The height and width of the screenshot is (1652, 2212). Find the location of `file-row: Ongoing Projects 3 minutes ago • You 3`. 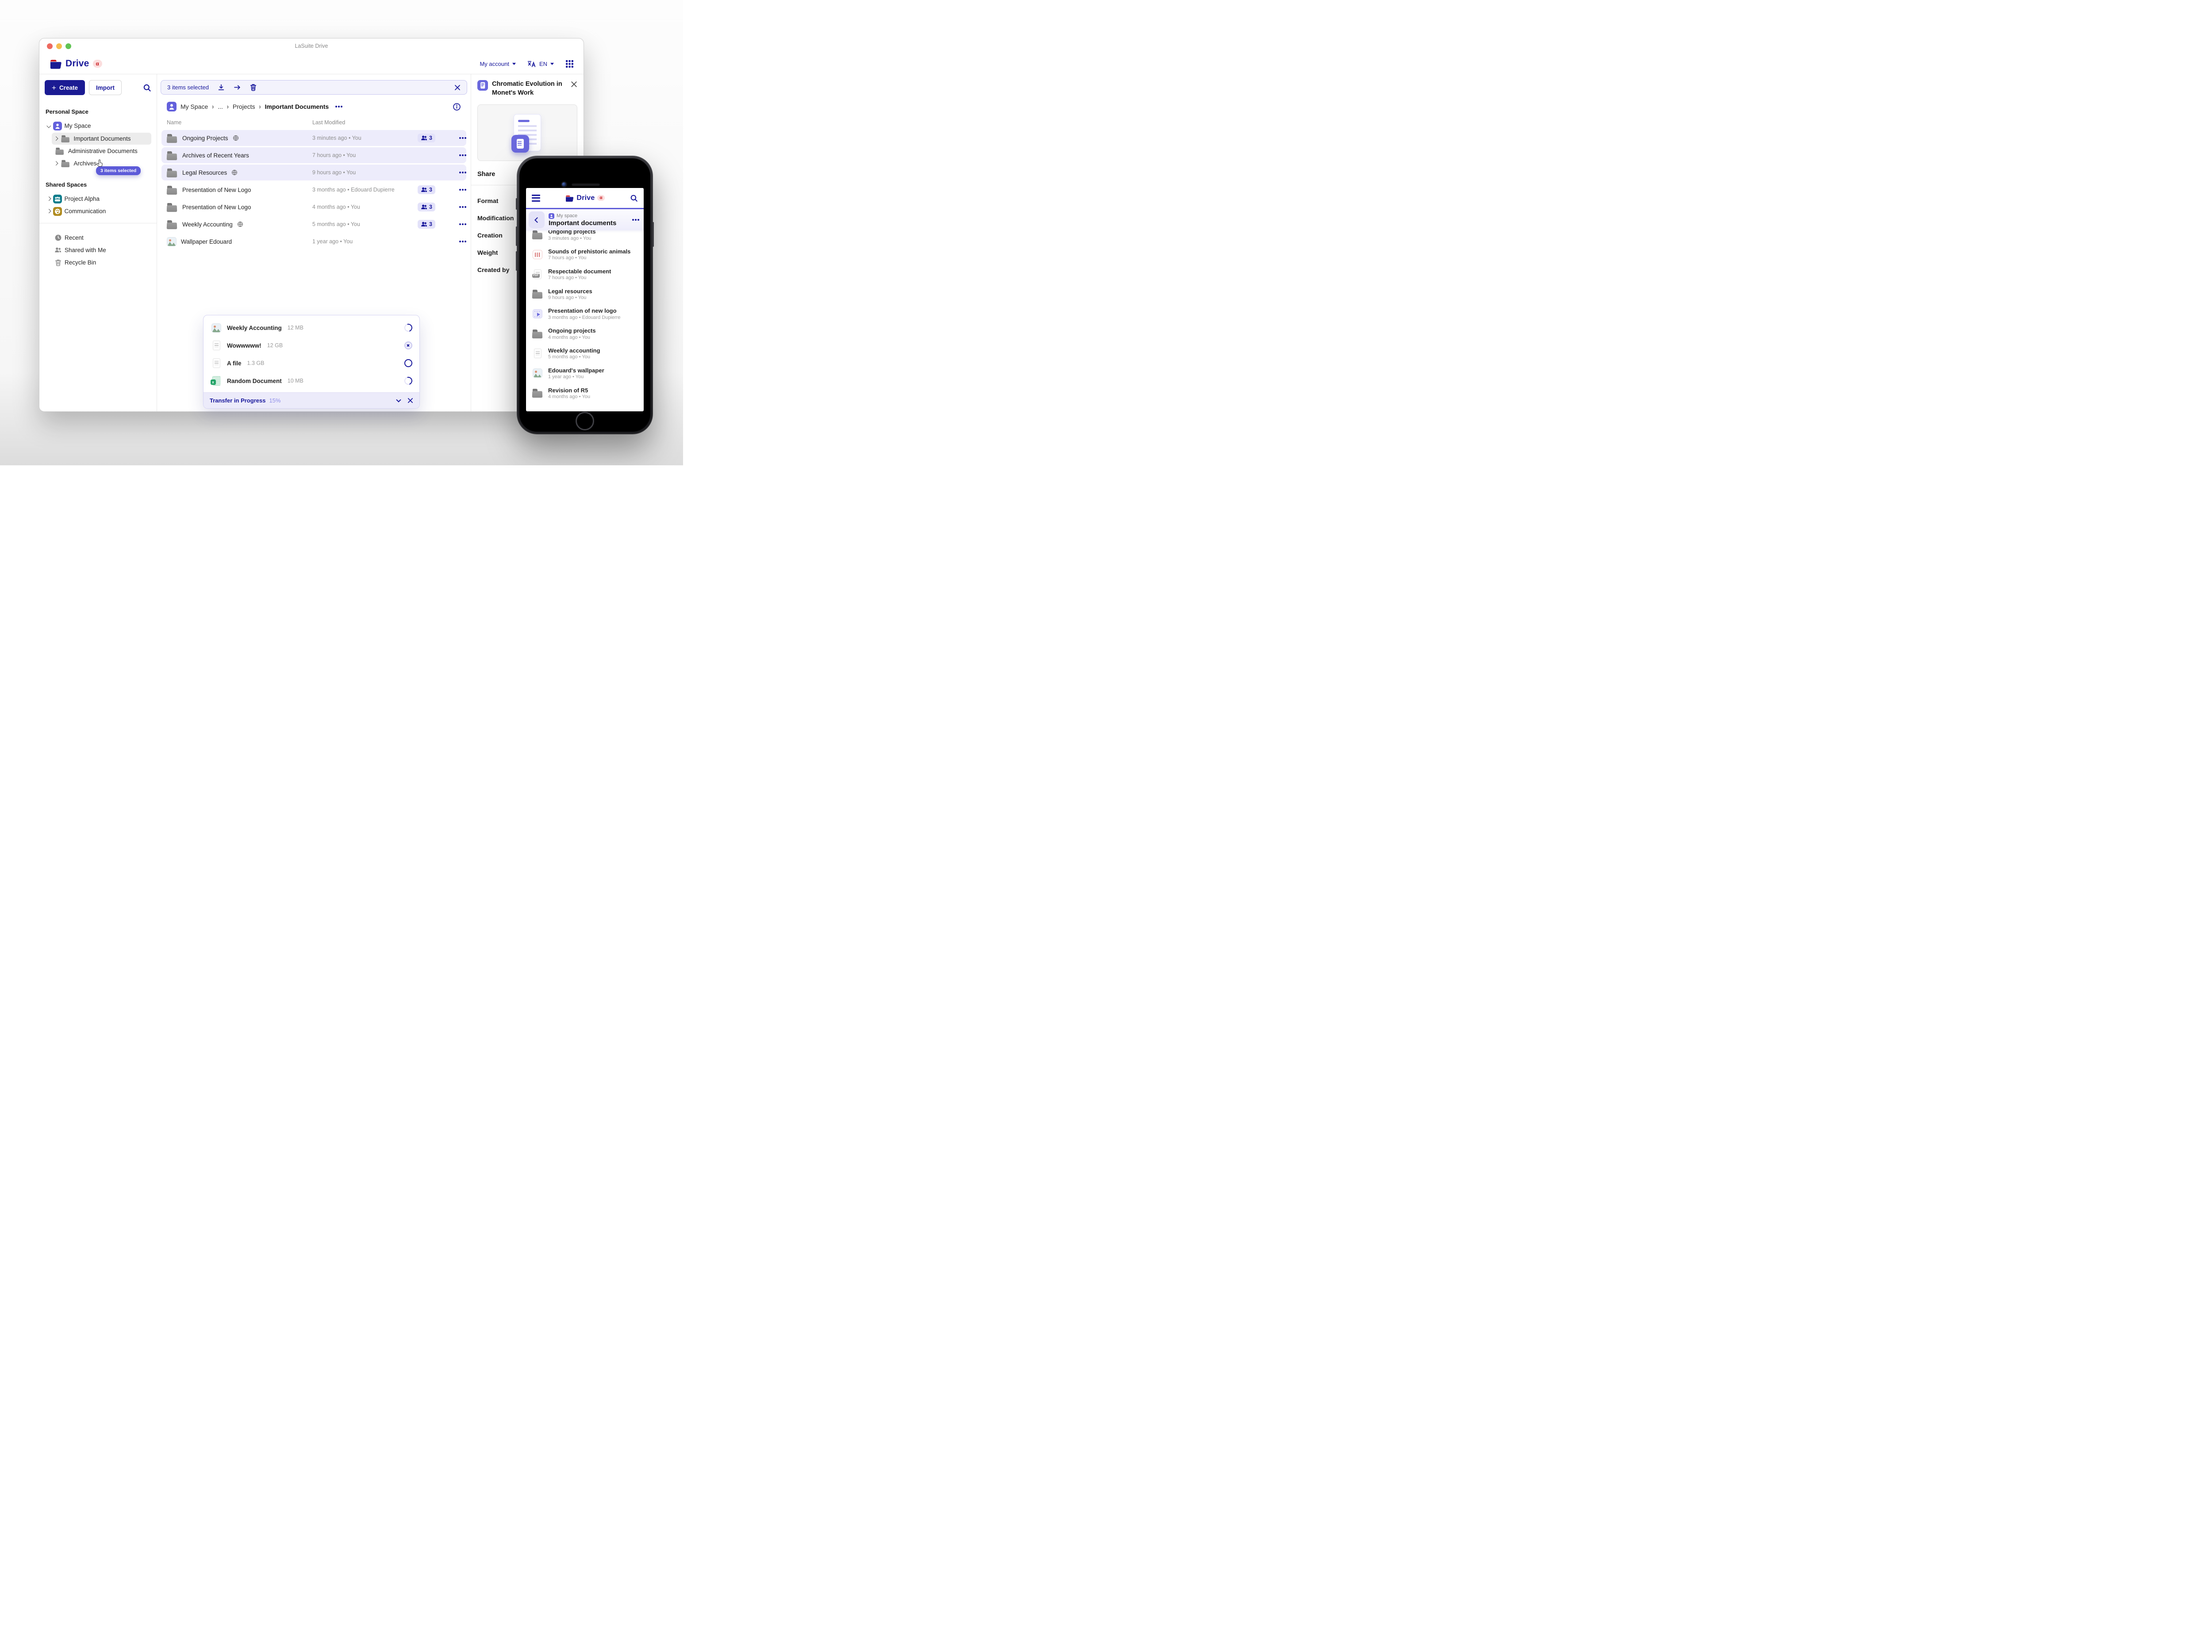

file-row: Ongoing Projects 3 minutes ago • You 3 is located at coordinates (314, 138).